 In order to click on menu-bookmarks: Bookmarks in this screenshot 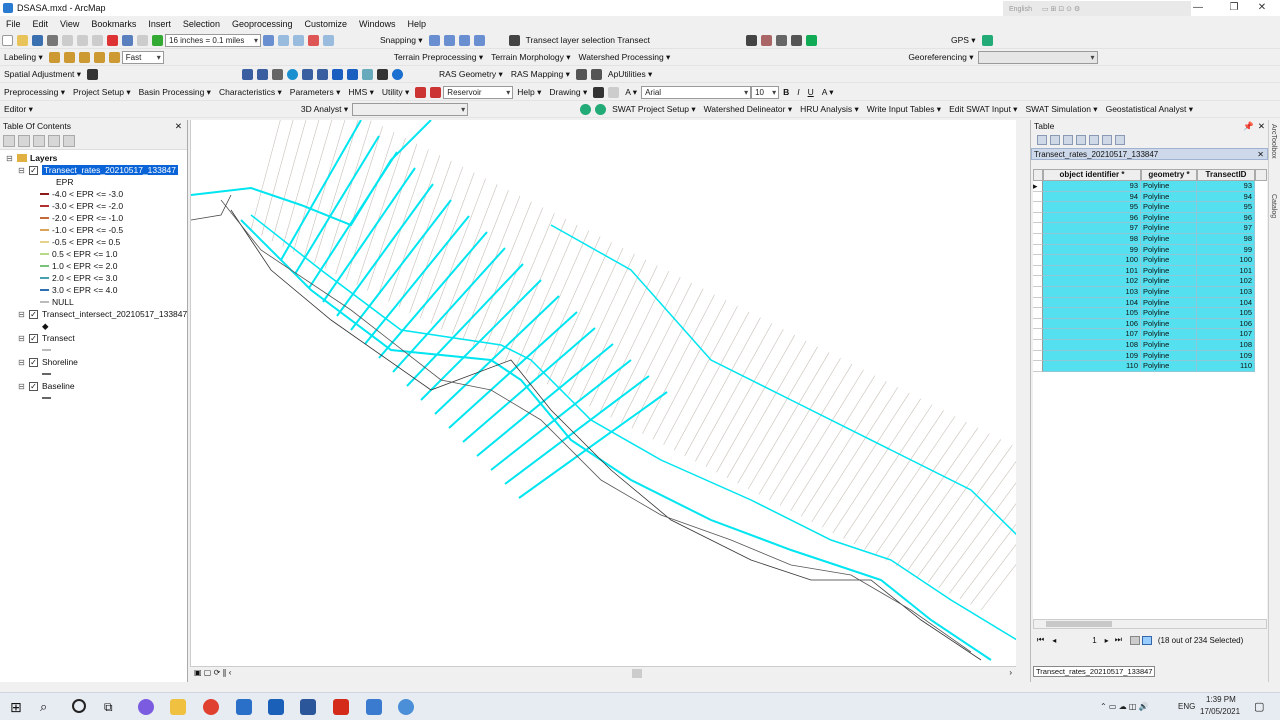, I will do `click(113, 24)`.